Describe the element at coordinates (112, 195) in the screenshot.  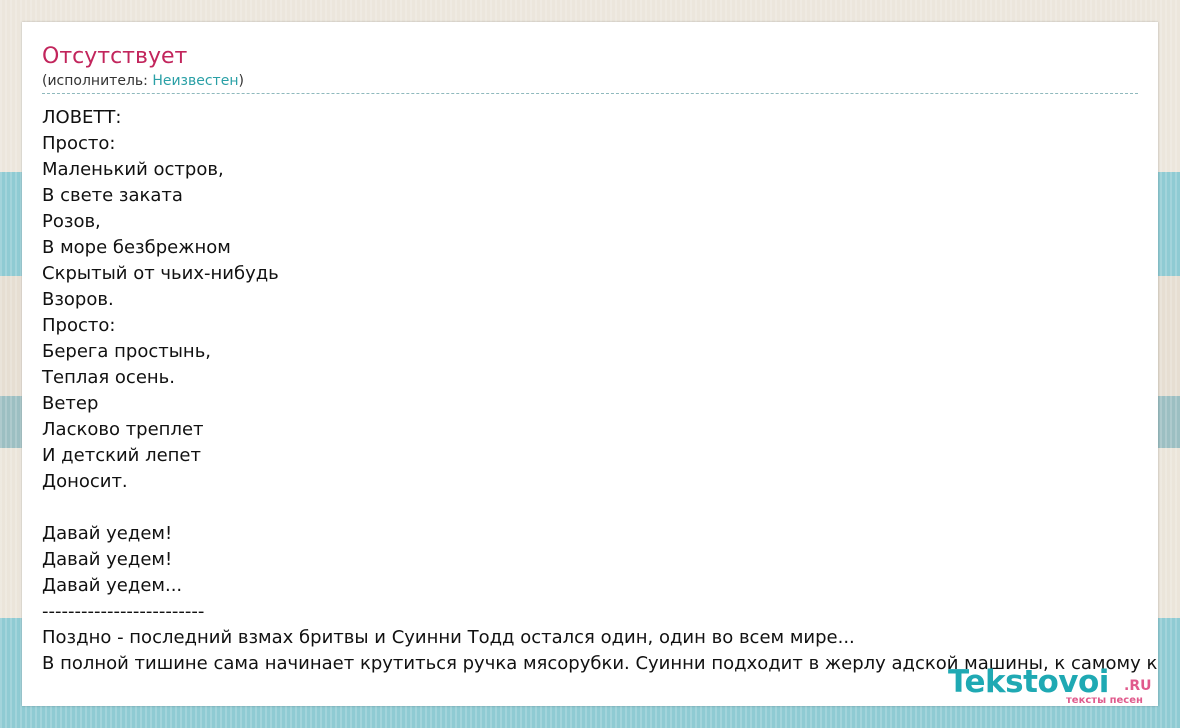
I see `lyric-line: В свете заката` at that location.